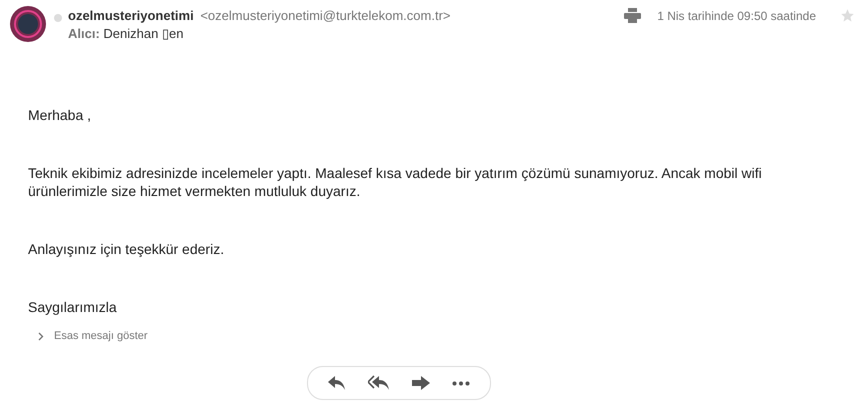 This screenshot has height=403, width=865. I want to click on date-text: 1 Nis tarihinde 09:50 saatinde, so click(736, 15).